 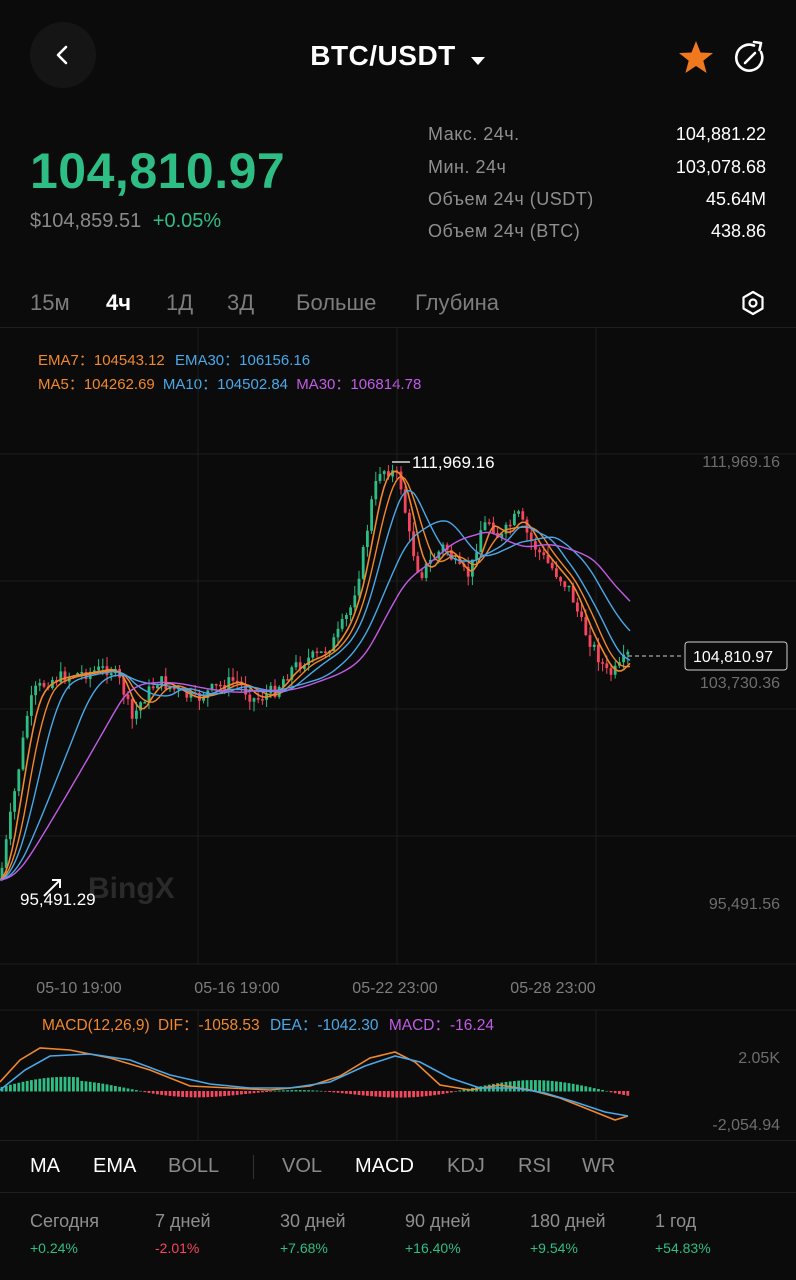 I want to click on macd-dif: DIF：-1058.53, so click(x=209, y=1025).